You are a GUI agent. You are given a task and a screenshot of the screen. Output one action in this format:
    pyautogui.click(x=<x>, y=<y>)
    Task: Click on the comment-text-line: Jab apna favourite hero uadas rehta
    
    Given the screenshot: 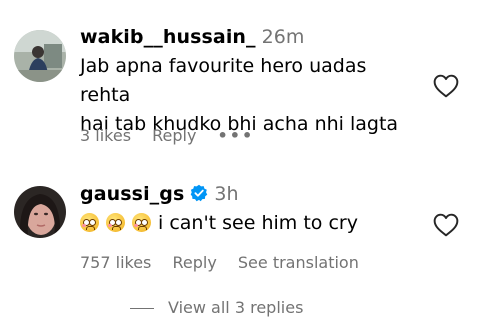 What is the action you would take?
    pyautogui.click(x=223, y=80)
    